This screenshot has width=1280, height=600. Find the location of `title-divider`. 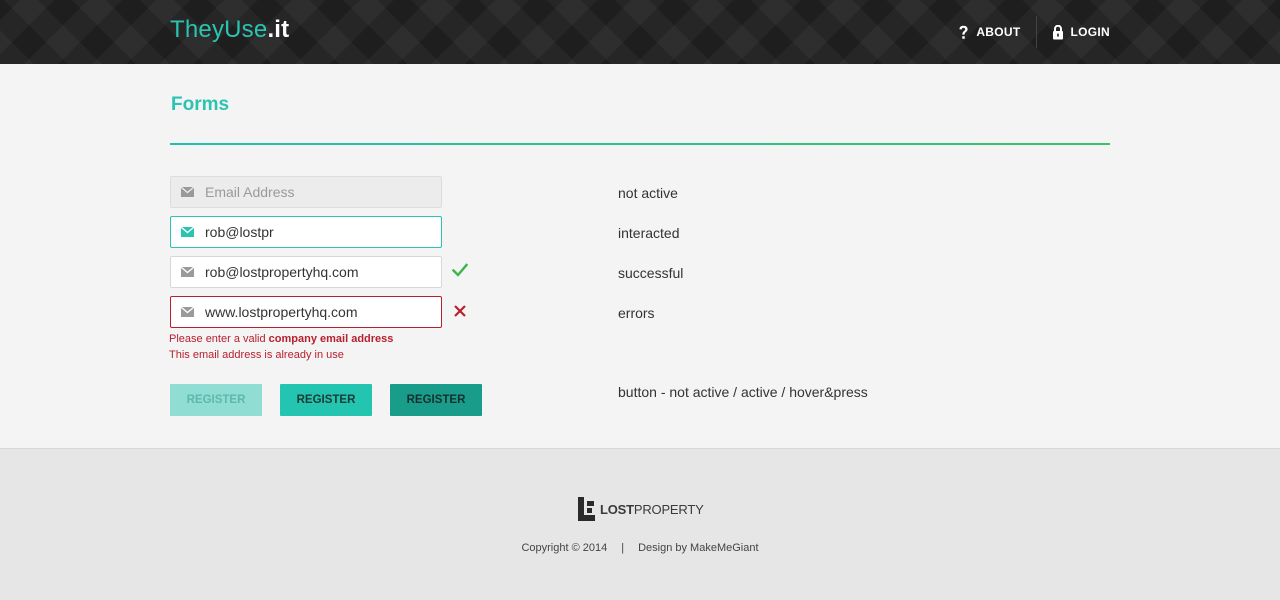

title-divider is located at coordinates (640, 144).